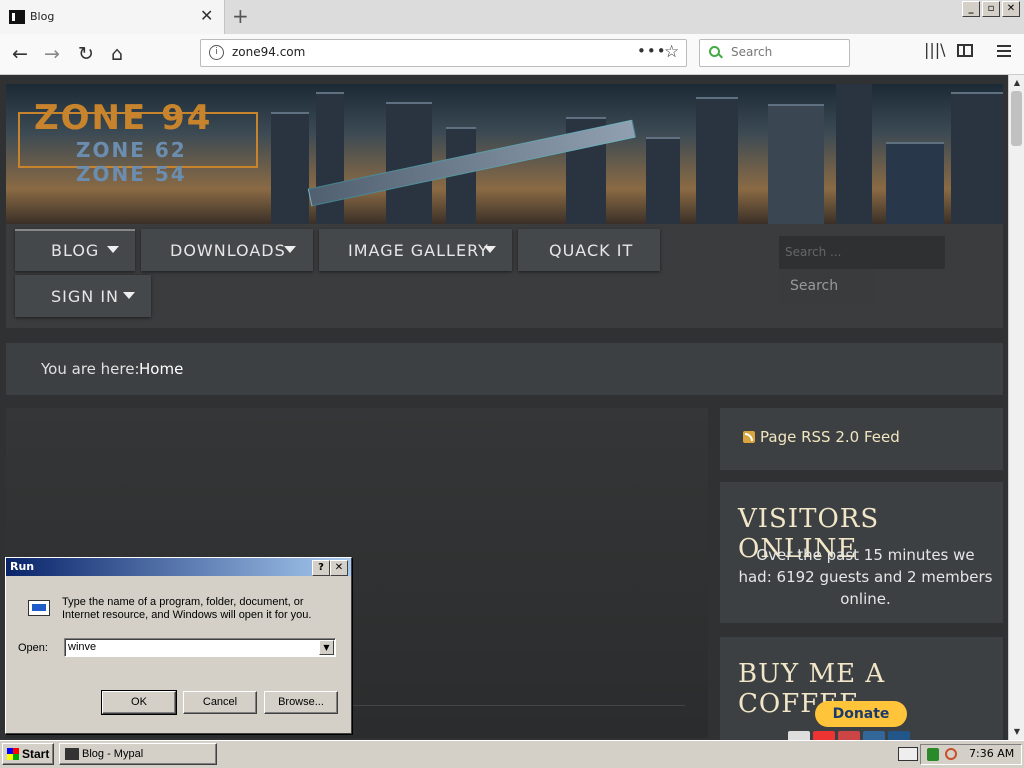  What do you see at coordinates (117, 54) in the screenshot?
I see `home-icon: ⌂` at bounding box center [117, 54].